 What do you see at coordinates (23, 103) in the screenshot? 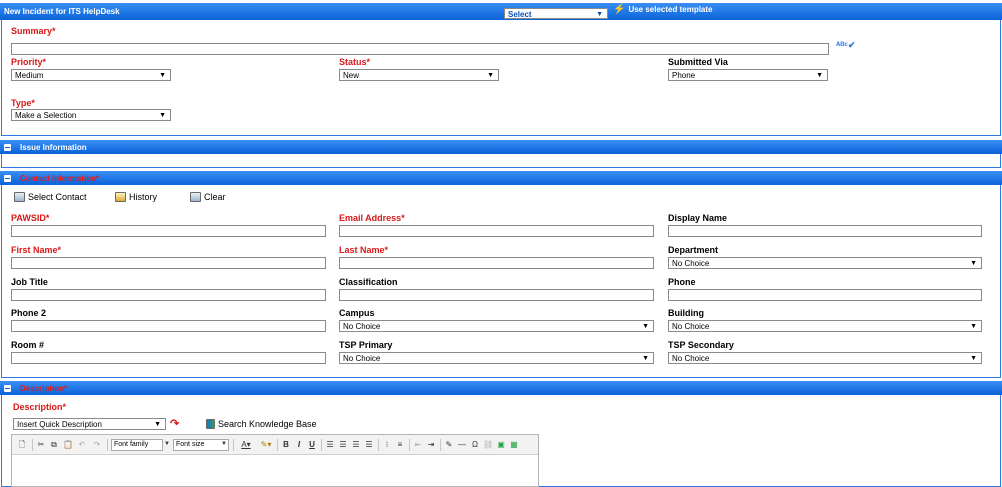
I see `type-label: Type*` at bounding box center [23, 103].